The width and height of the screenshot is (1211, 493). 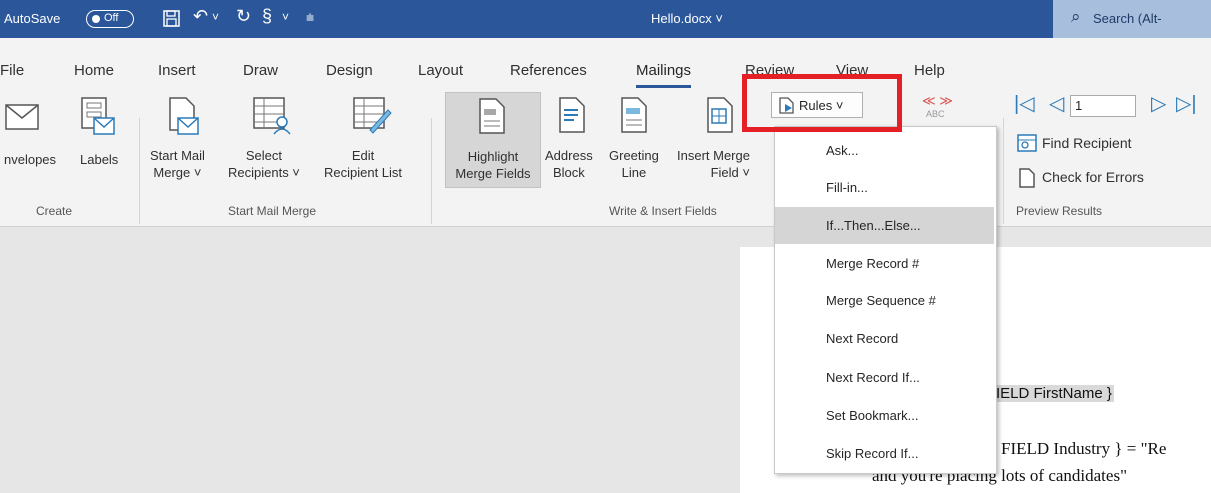 I want to click on search-box: ⌕ Search (Alt-, so click(x=1132, y=19).